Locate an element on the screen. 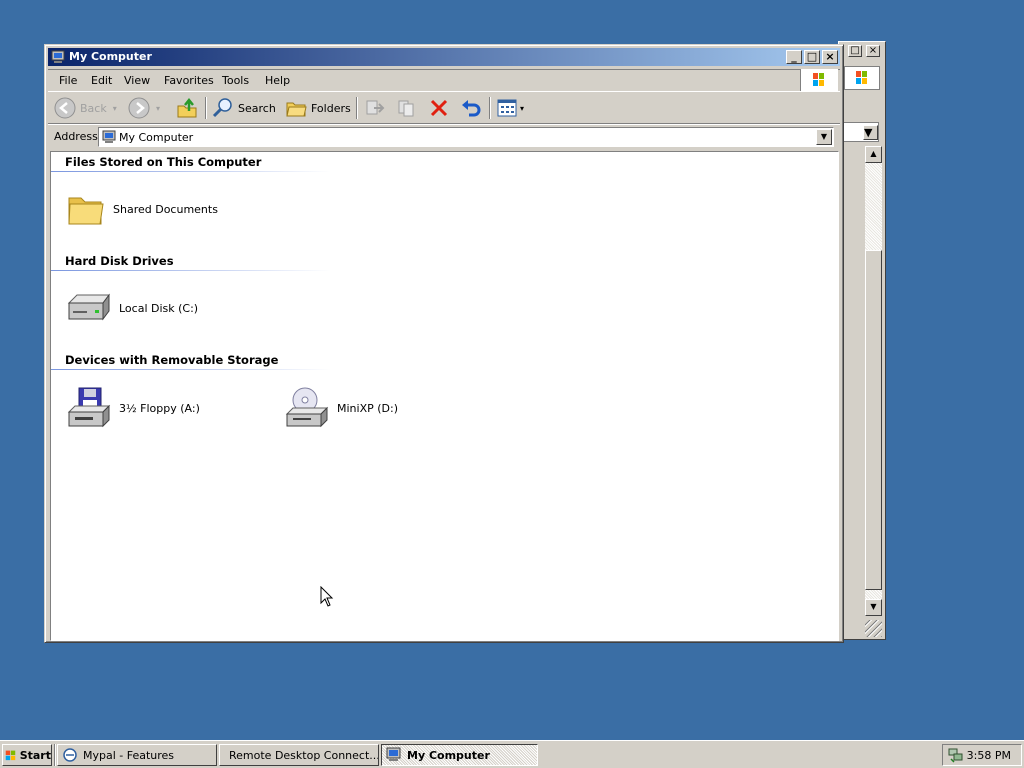 The height and width of the screenshot is (768, 1024). move-to-icon is located at coordinates (375, 107).